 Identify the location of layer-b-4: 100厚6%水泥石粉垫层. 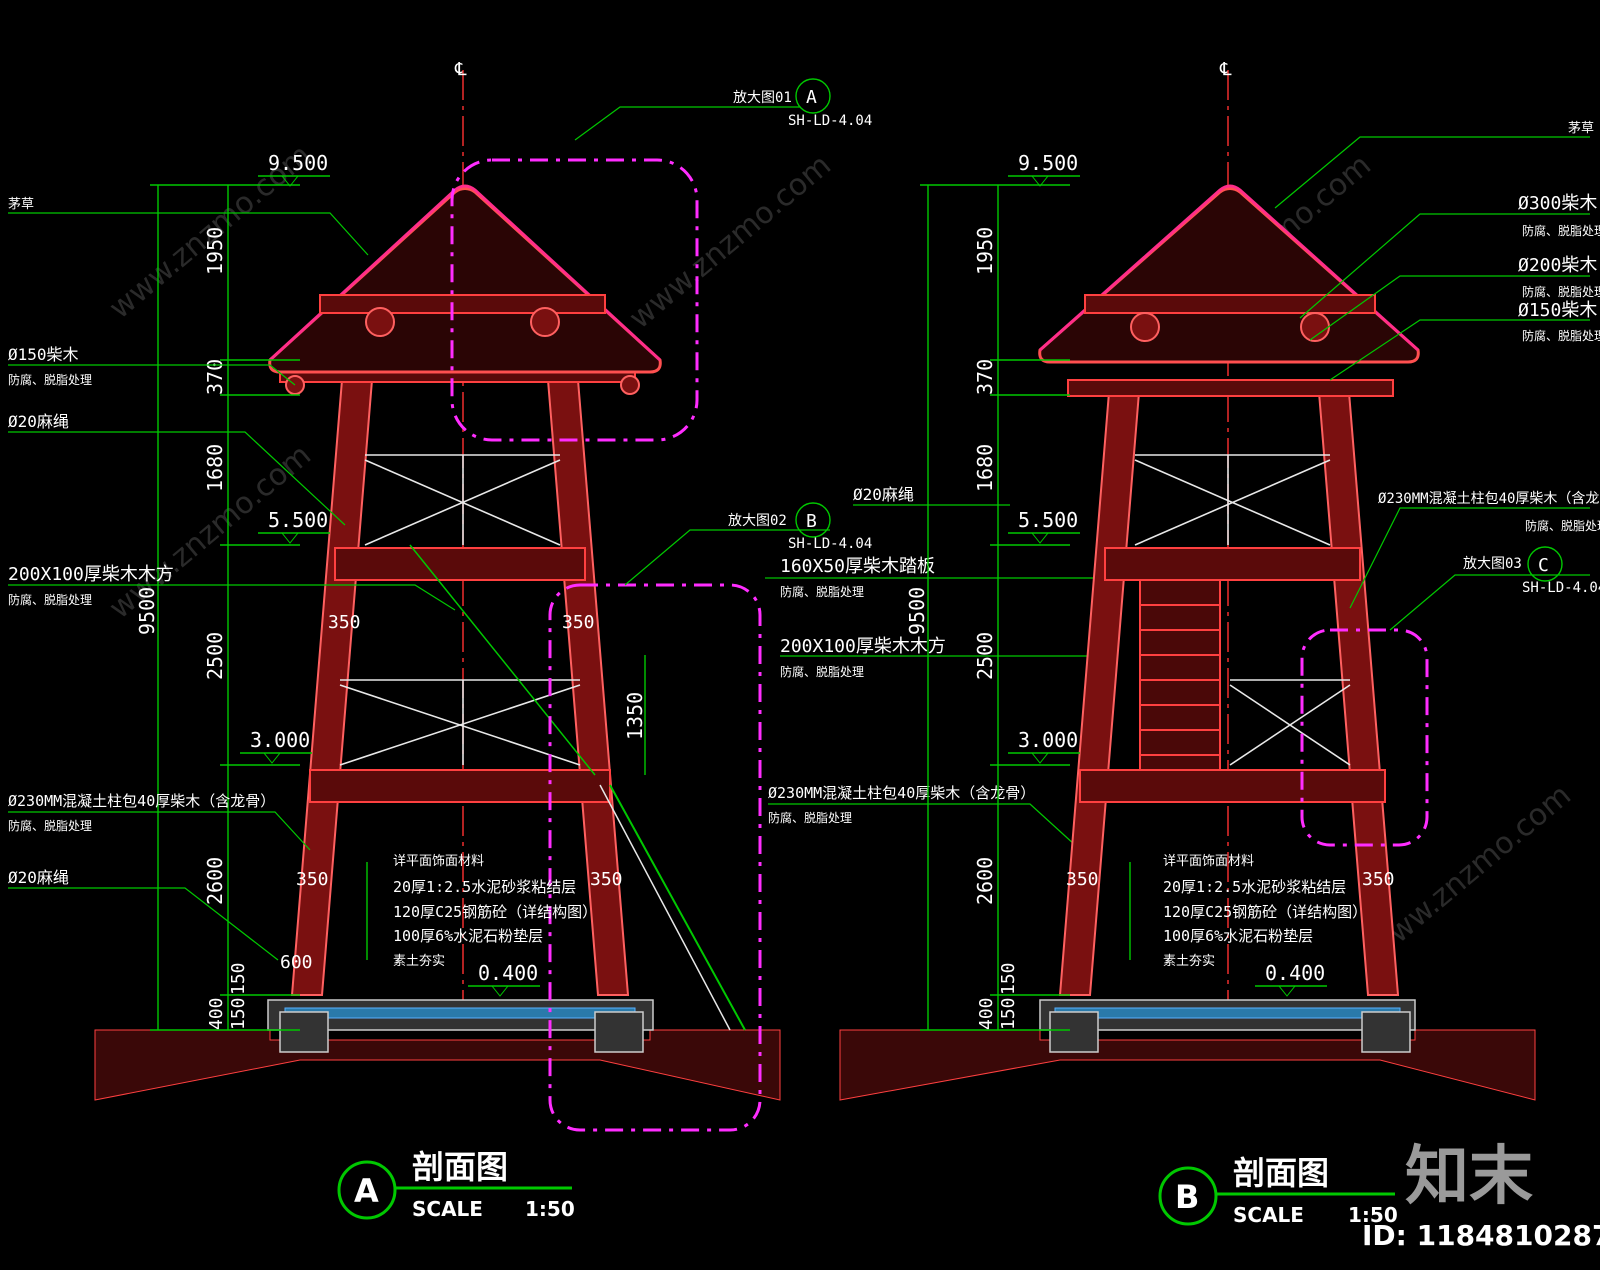
(1238, 936).